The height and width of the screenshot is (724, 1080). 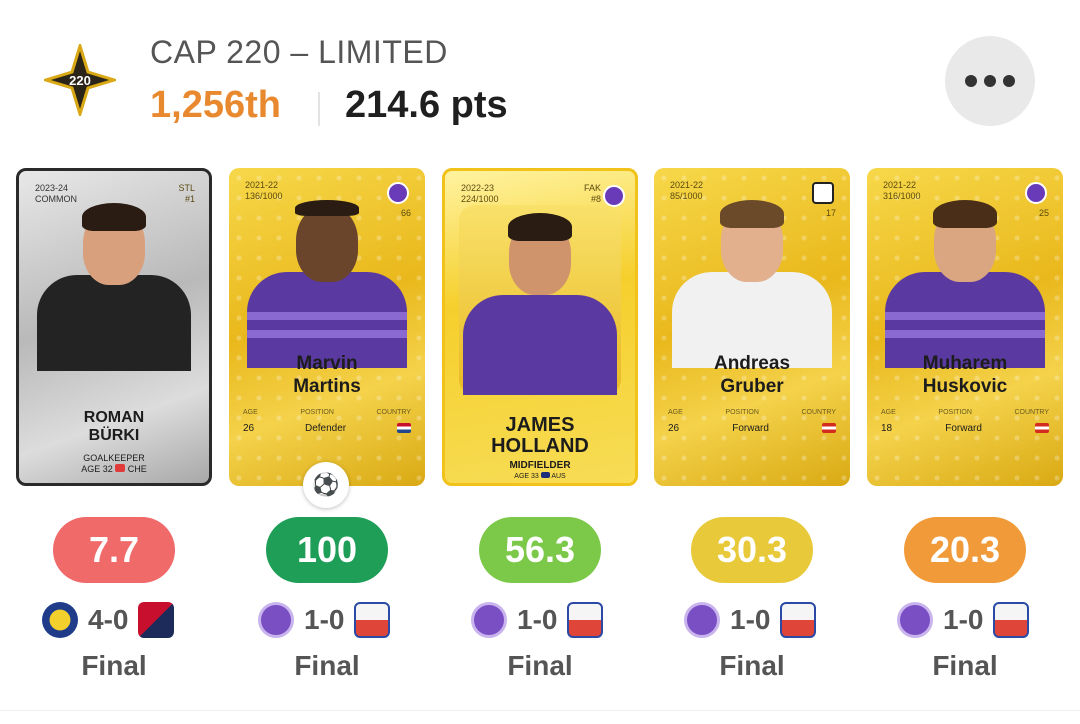 I want to click on match-result-holland: 1-0, so click(x=537, y=620).